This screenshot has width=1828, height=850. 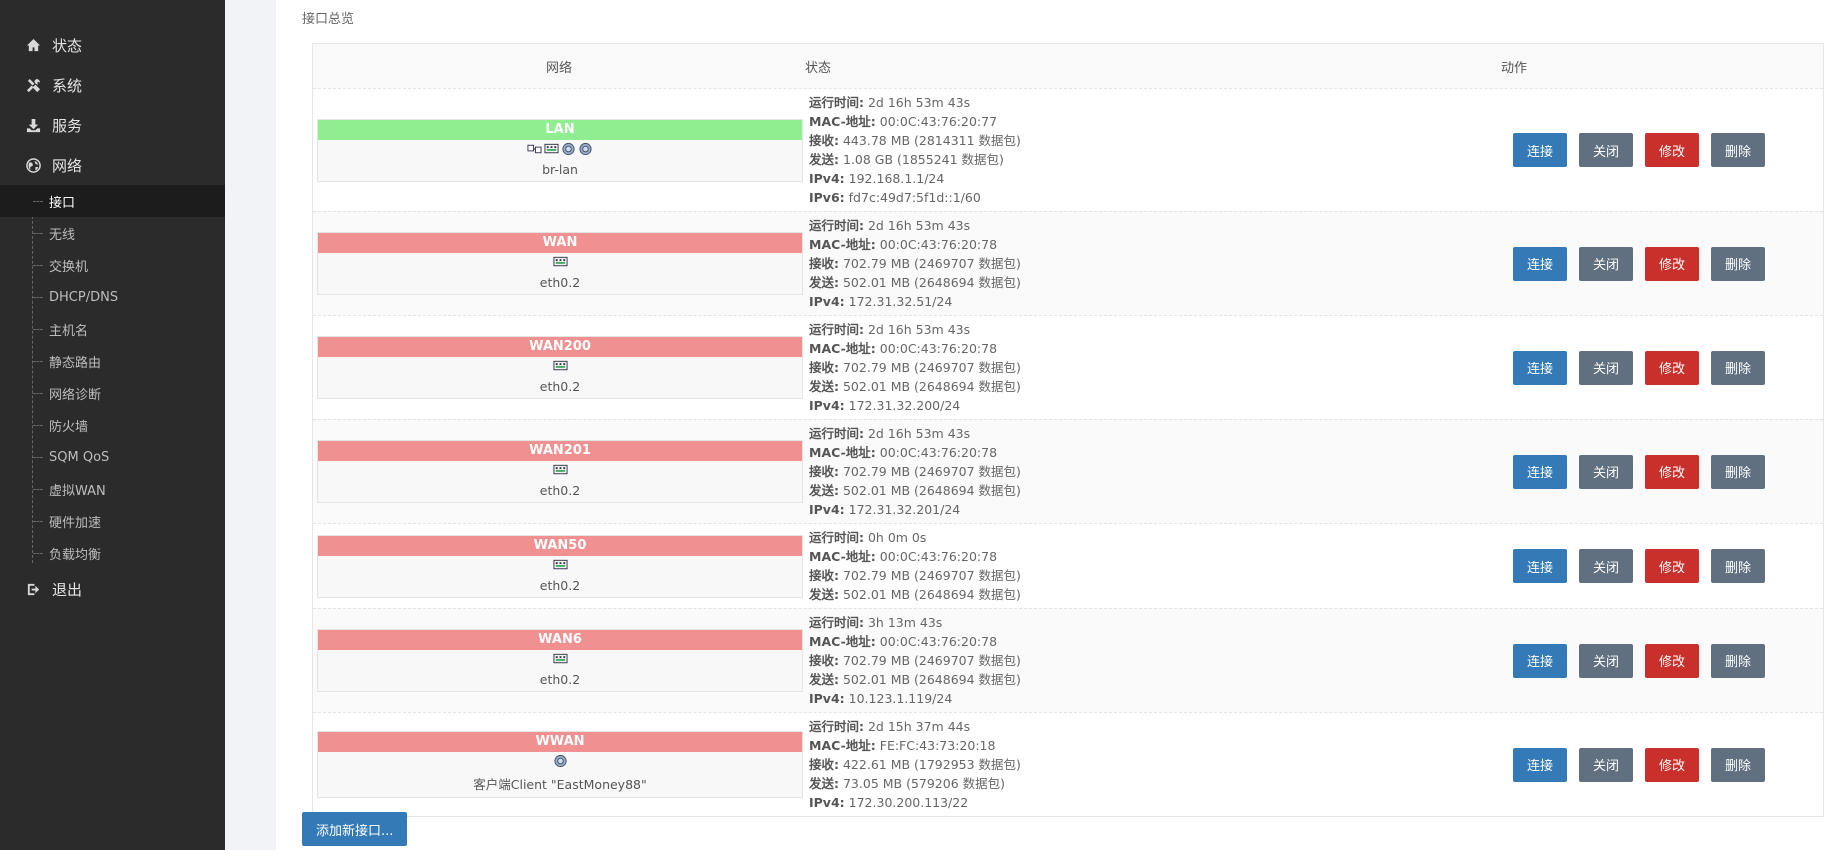 I want to click on wireless-icon, so click(x=560, y=763).